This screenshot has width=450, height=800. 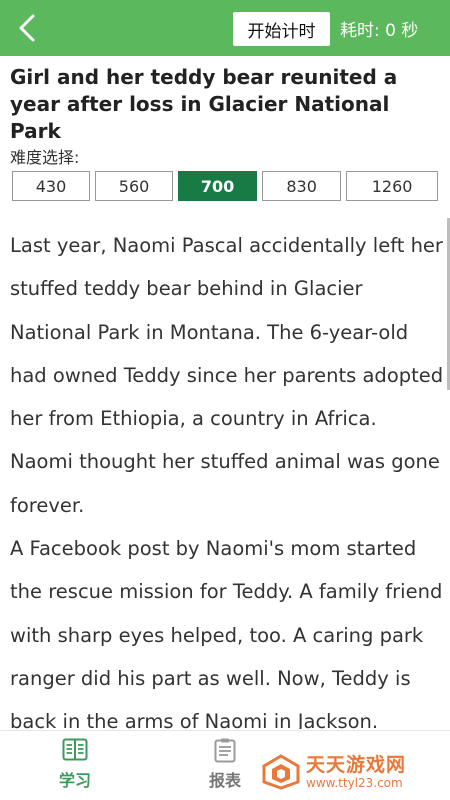 What do you see at coordinates (281, 29) in the screenshot?
I see `start-timer-button: 开始计时` at bounding box center [281, 29].